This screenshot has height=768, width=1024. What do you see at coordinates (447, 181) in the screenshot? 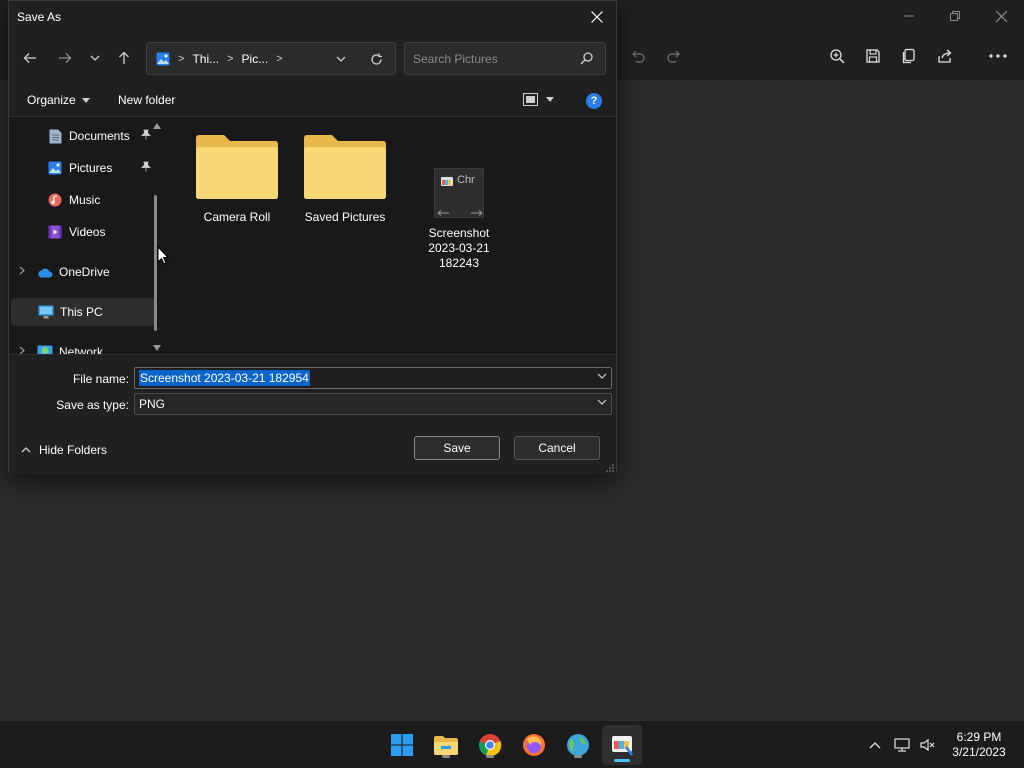
I see `paint-app-icon` at bounding box center [447, 181].